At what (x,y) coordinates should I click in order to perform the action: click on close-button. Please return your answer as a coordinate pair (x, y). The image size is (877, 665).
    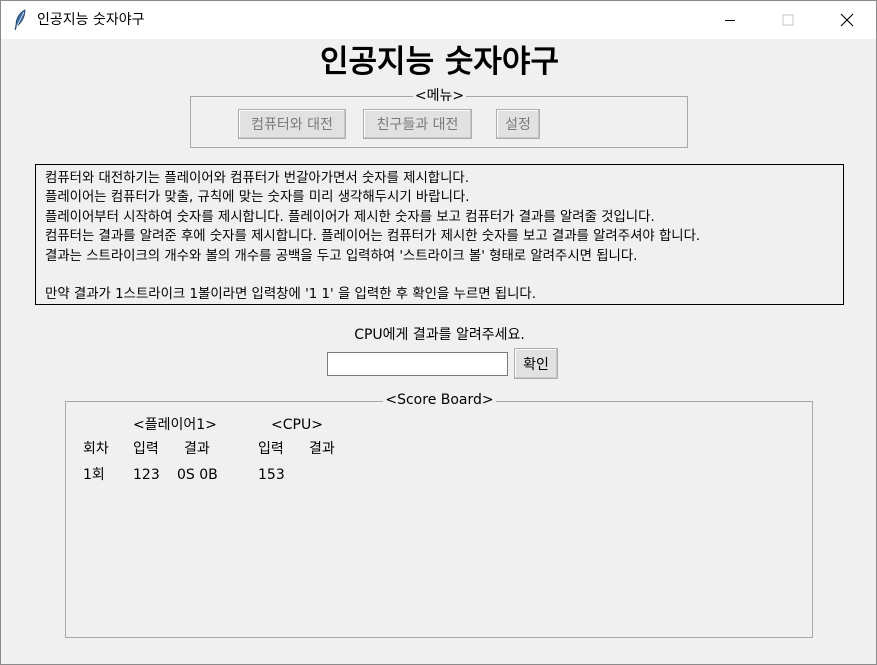
    Looking at the image, I should click on (847, 20).